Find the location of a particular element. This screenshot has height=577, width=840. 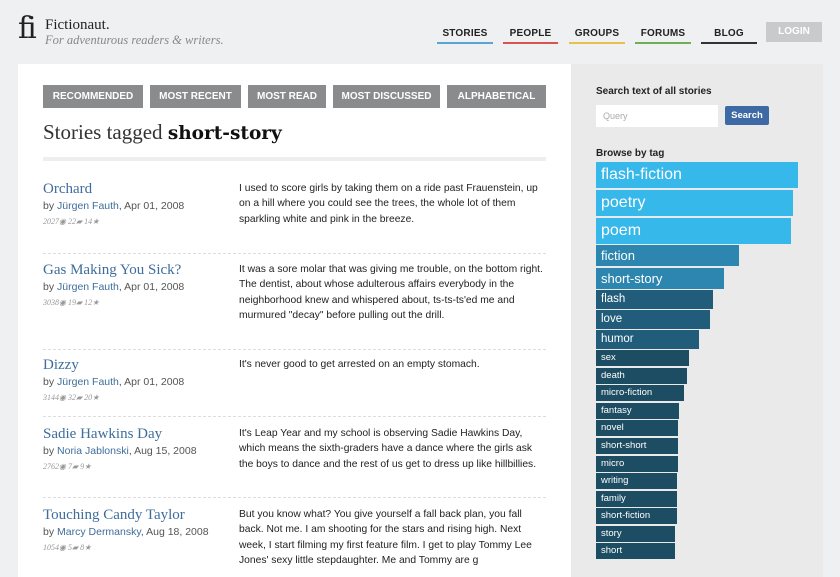

reads-count: 3144 is located at coordinates (51, 397).